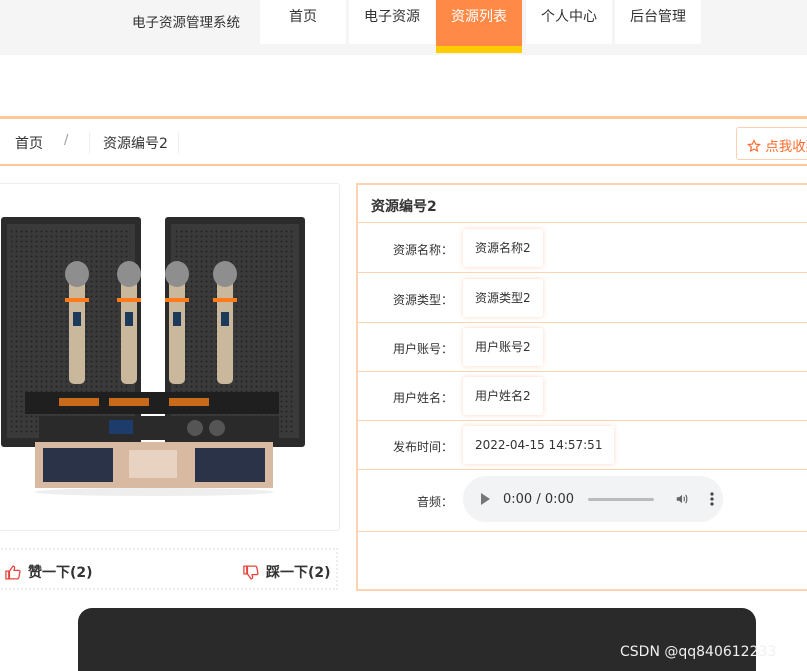 Image resolution: width=807 pixels, height=671 pixels. What do you see at coordinates (13, 572) in the screenshot?
I see `thumbs-up-icon` at bounding box center [13, 572].